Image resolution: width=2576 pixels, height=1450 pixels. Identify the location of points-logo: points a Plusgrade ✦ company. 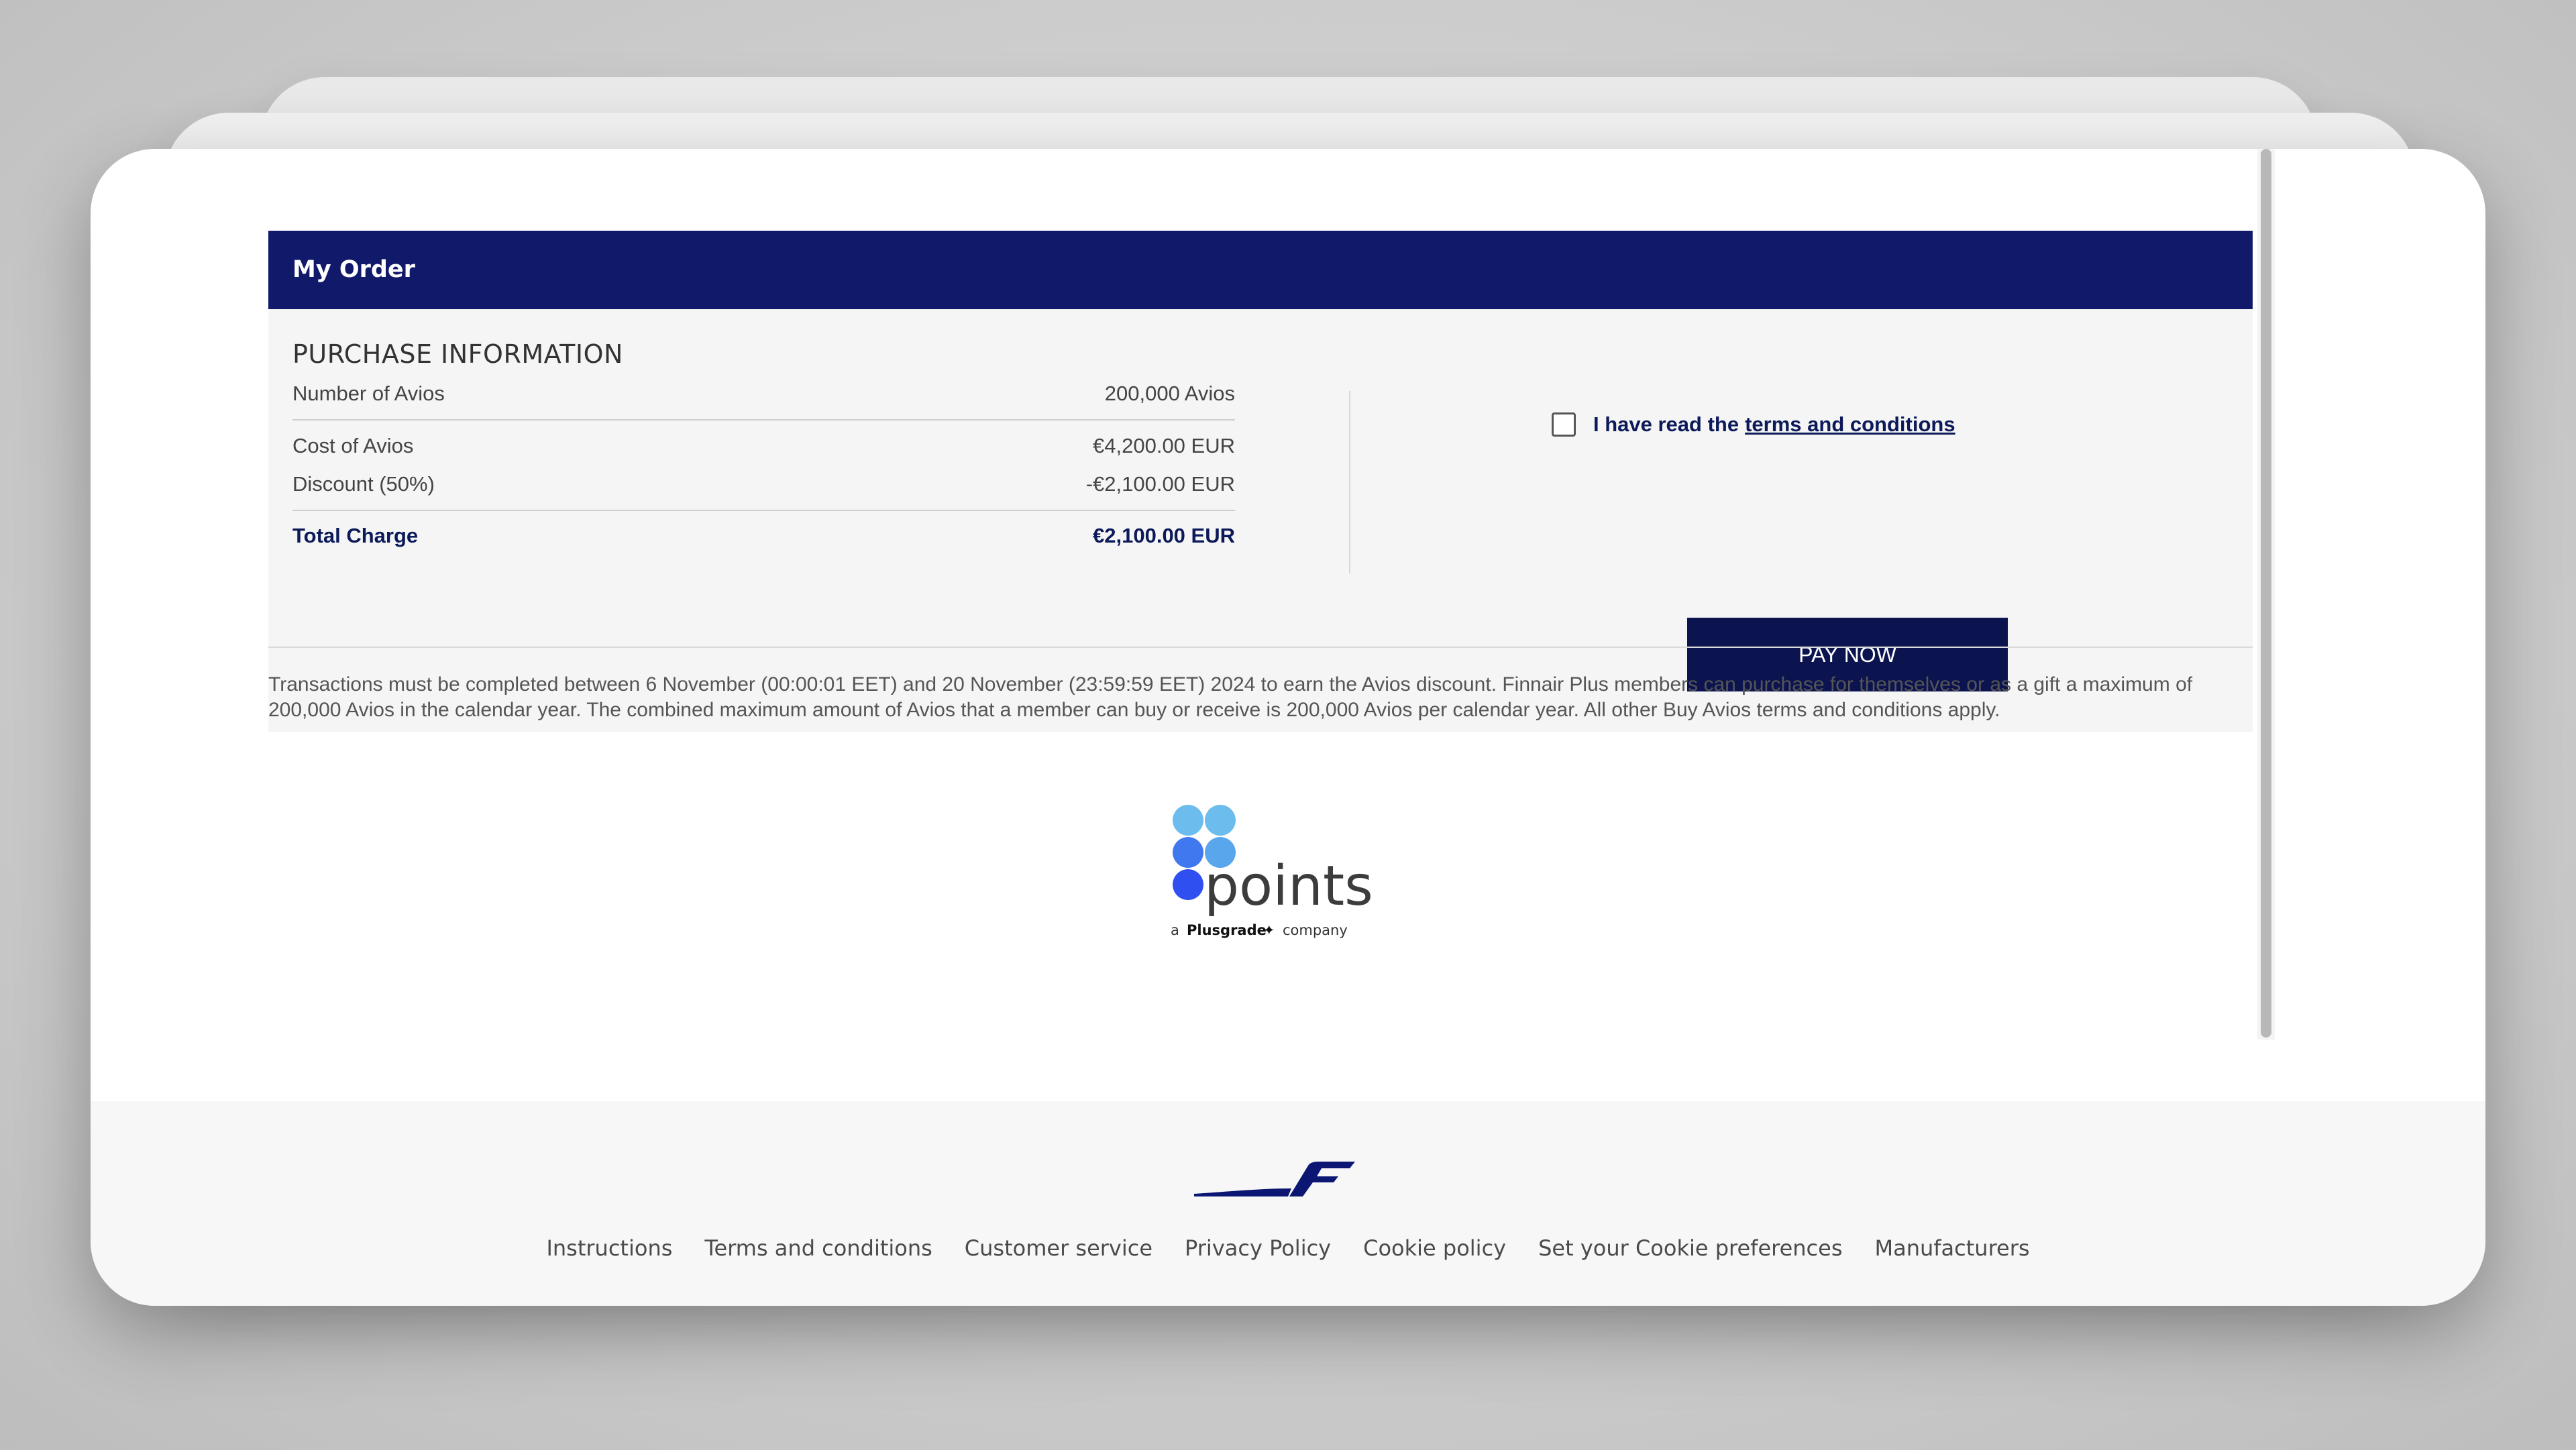
(1271, 871).